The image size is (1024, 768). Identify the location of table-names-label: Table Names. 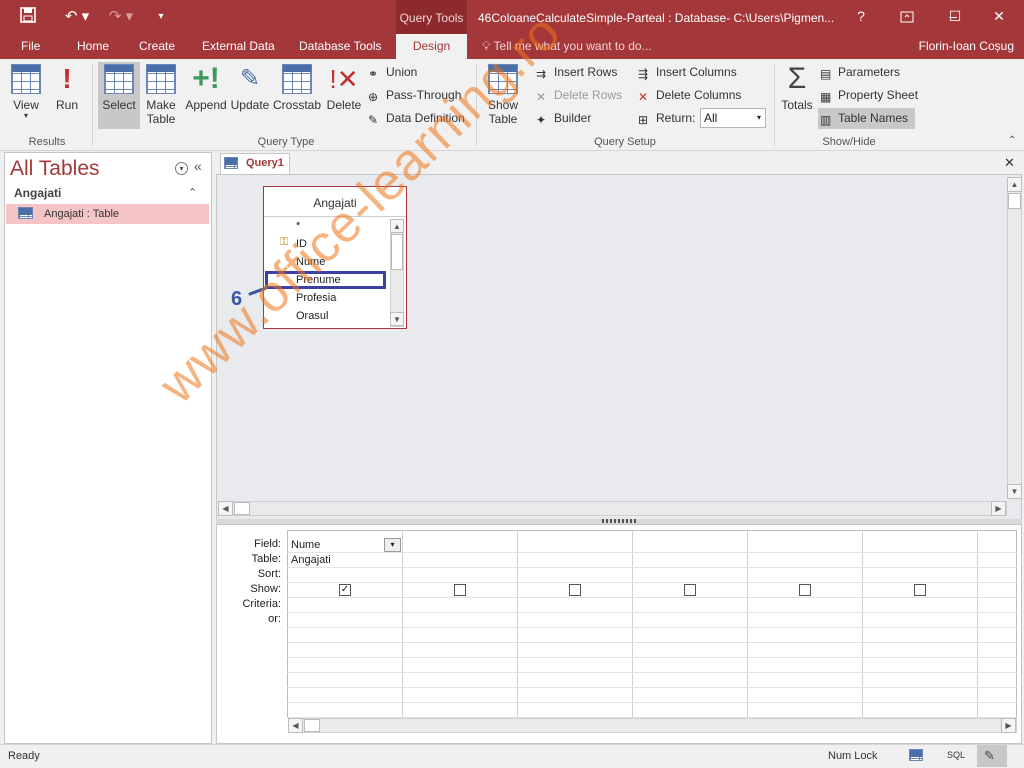
(873, 118).